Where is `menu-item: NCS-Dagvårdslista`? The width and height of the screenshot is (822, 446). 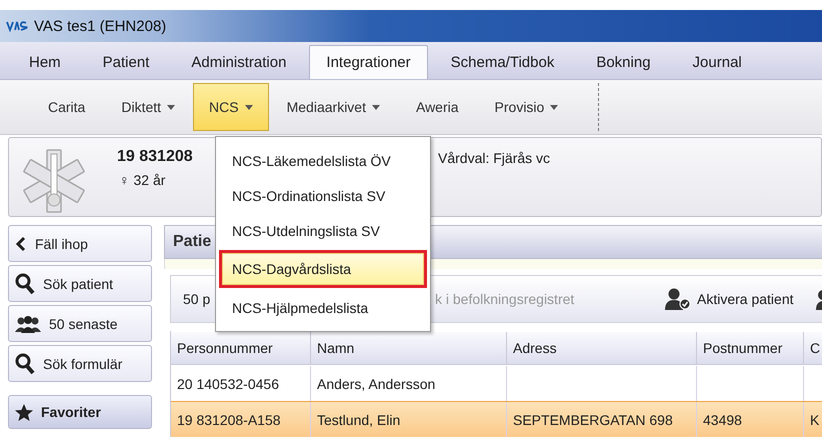 menu-item: NCS-Dagvårdslista is located at coordinates (323, 269).